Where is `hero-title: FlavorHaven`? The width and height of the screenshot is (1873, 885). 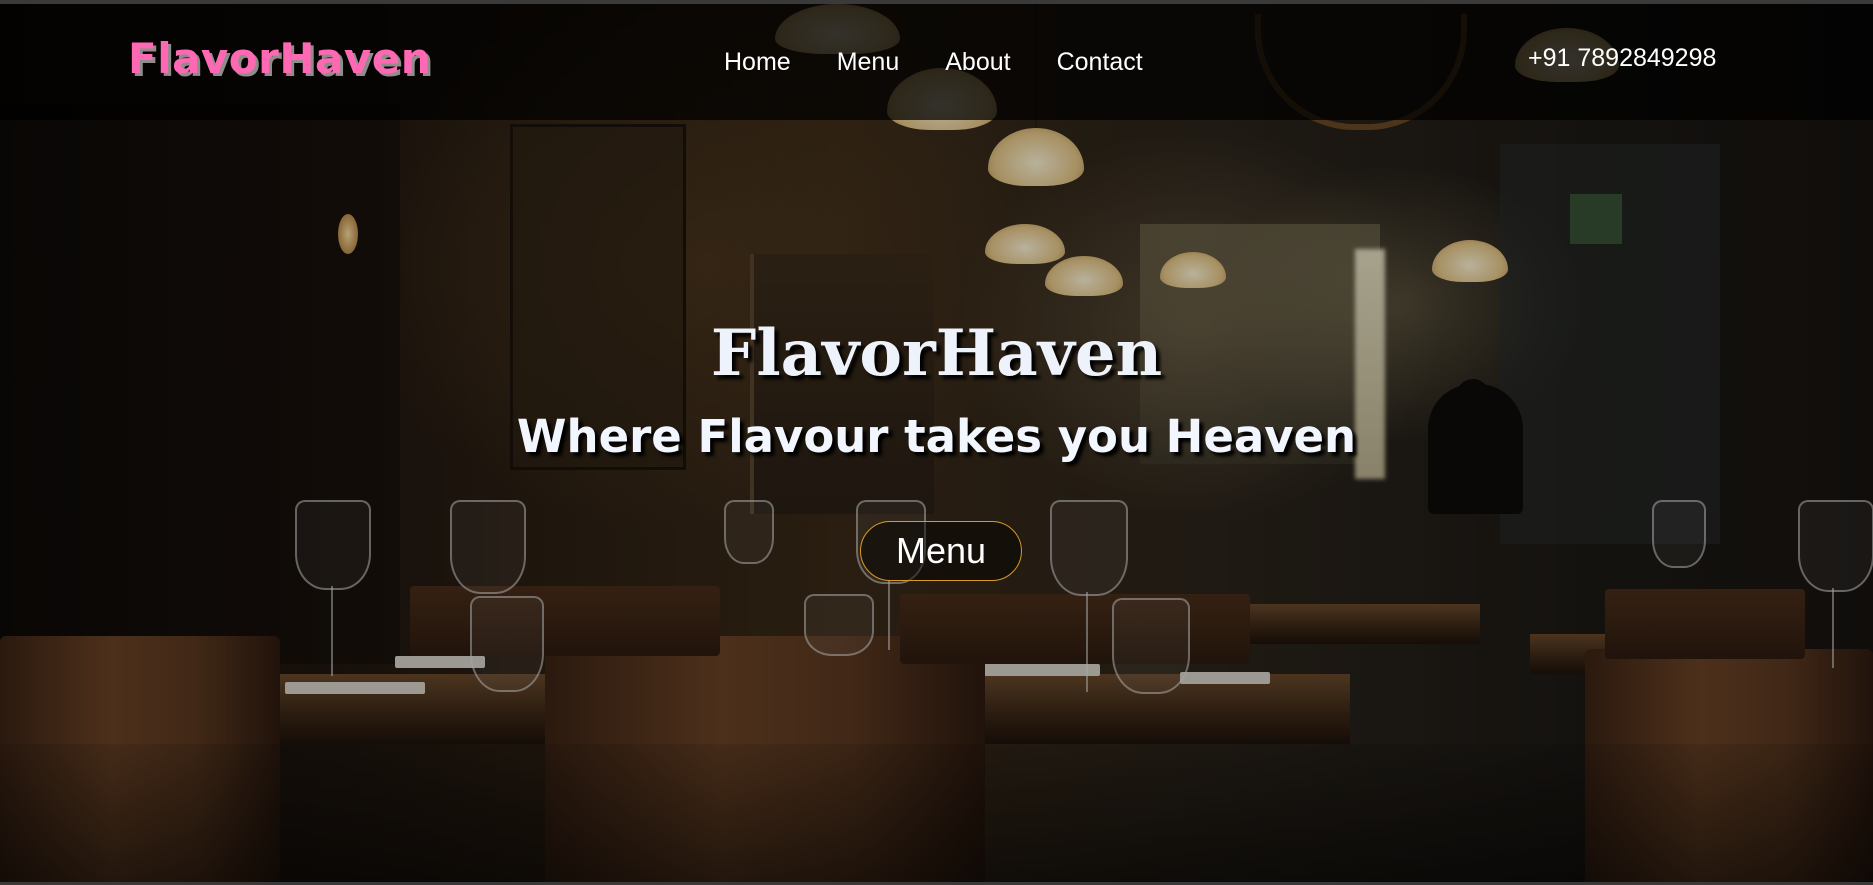 hero-title: FlavorHaven is located at coordinates (936, 353).